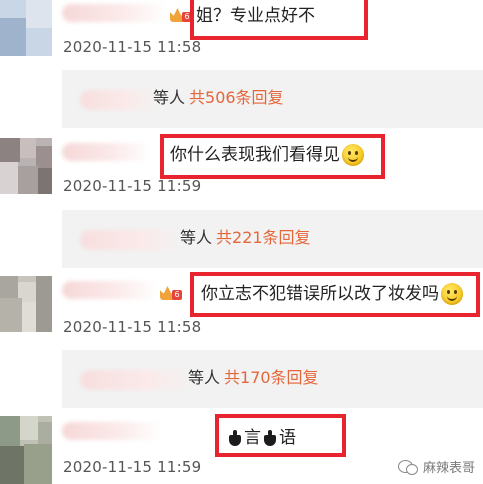 The height and width of the screenshot is (484, 483). I want to click on reply-count-link: 共170条回复, so click(271, 377).